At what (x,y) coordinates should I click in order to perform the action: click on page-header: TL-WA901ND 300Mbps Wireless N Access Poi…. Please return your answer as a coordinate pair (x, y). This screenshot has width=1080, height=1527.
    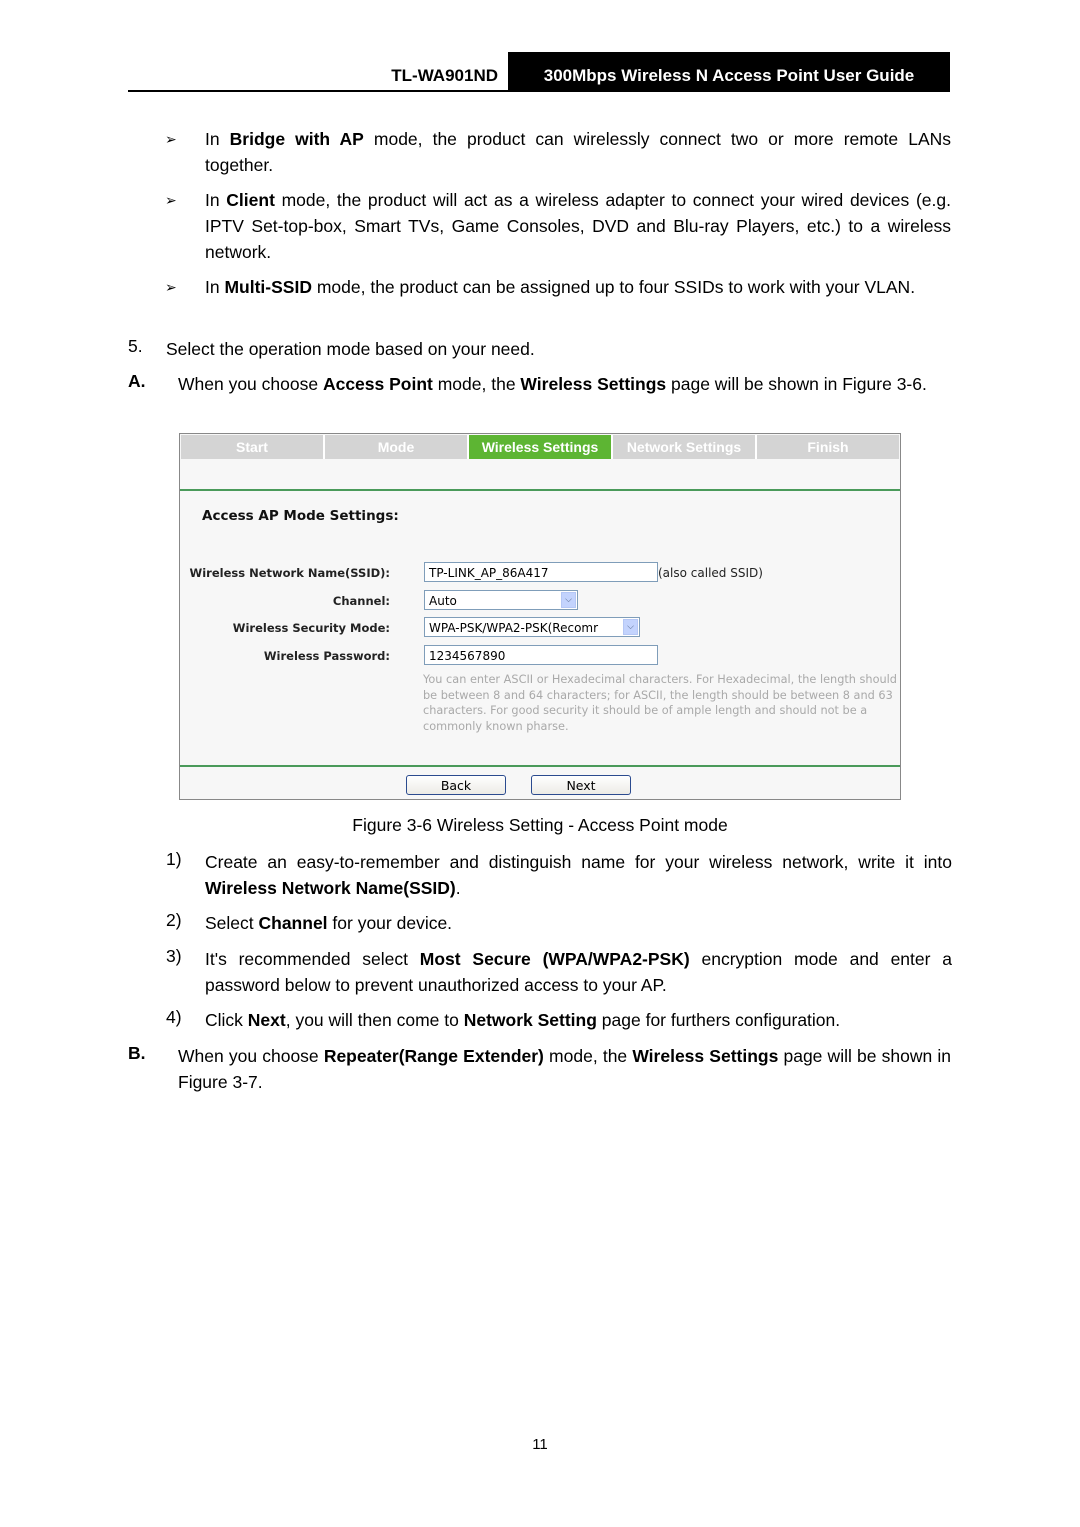
    Looking at the image, I should click on (539, 72).